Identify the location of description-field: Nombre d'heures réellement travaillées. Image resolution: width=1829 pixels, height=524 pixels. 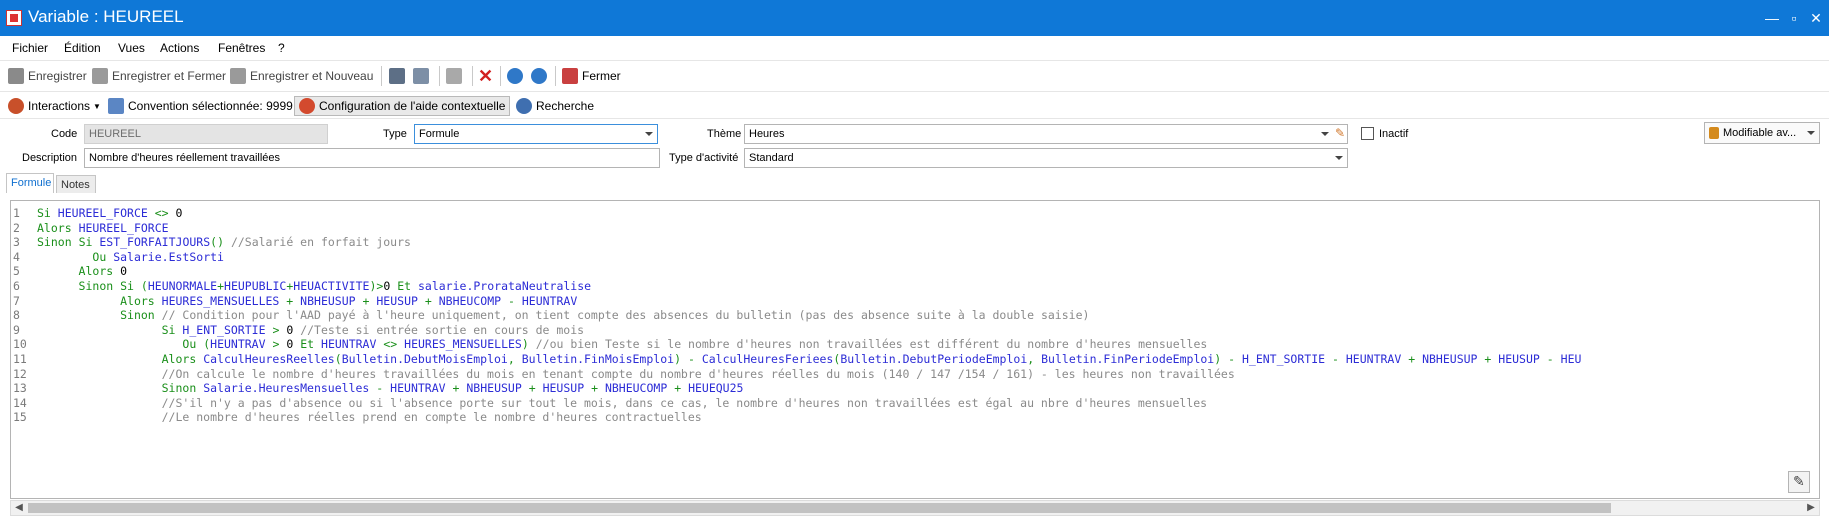
(372, 158).